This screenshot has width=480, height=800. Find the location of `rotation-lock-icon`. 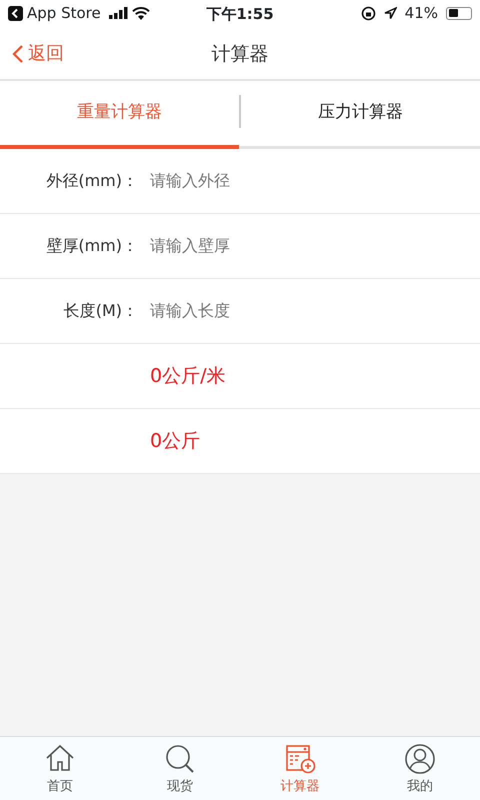

rotation-lock-icon is located at coordinates (368, 13).